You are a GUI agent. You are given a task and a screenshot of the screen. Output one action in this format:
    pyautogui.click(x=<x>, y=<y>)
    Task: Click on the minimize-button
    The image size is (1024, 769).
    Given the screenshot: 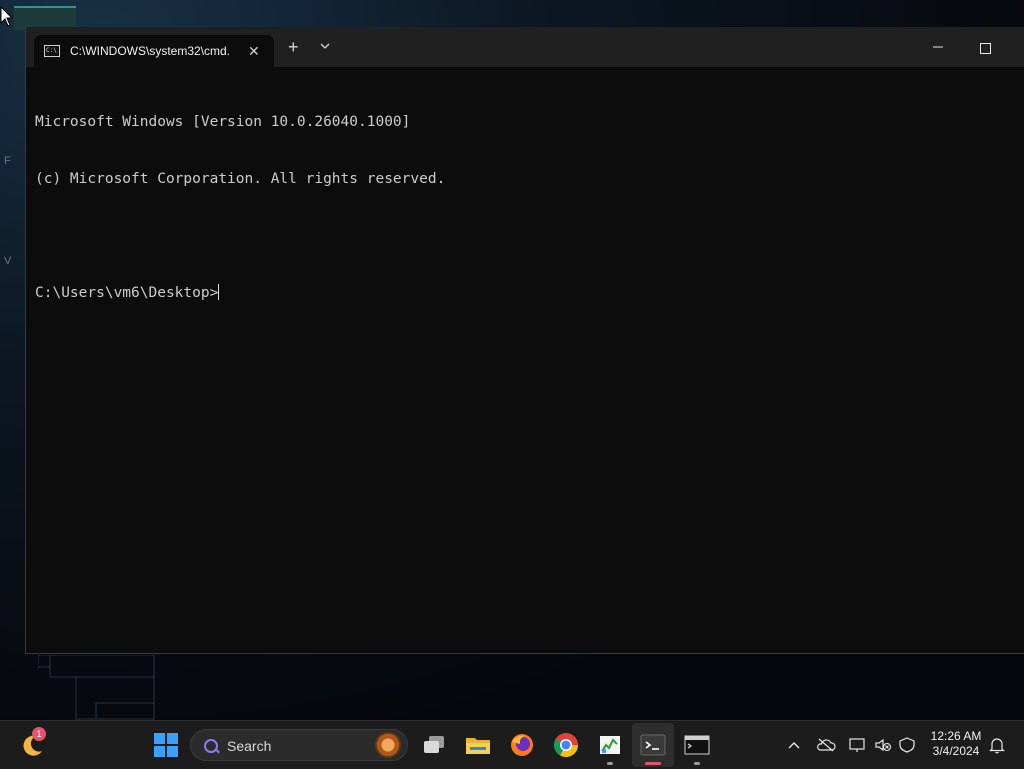 What is the action you would take?
    pyautogui.click(x=938, y=47)
    